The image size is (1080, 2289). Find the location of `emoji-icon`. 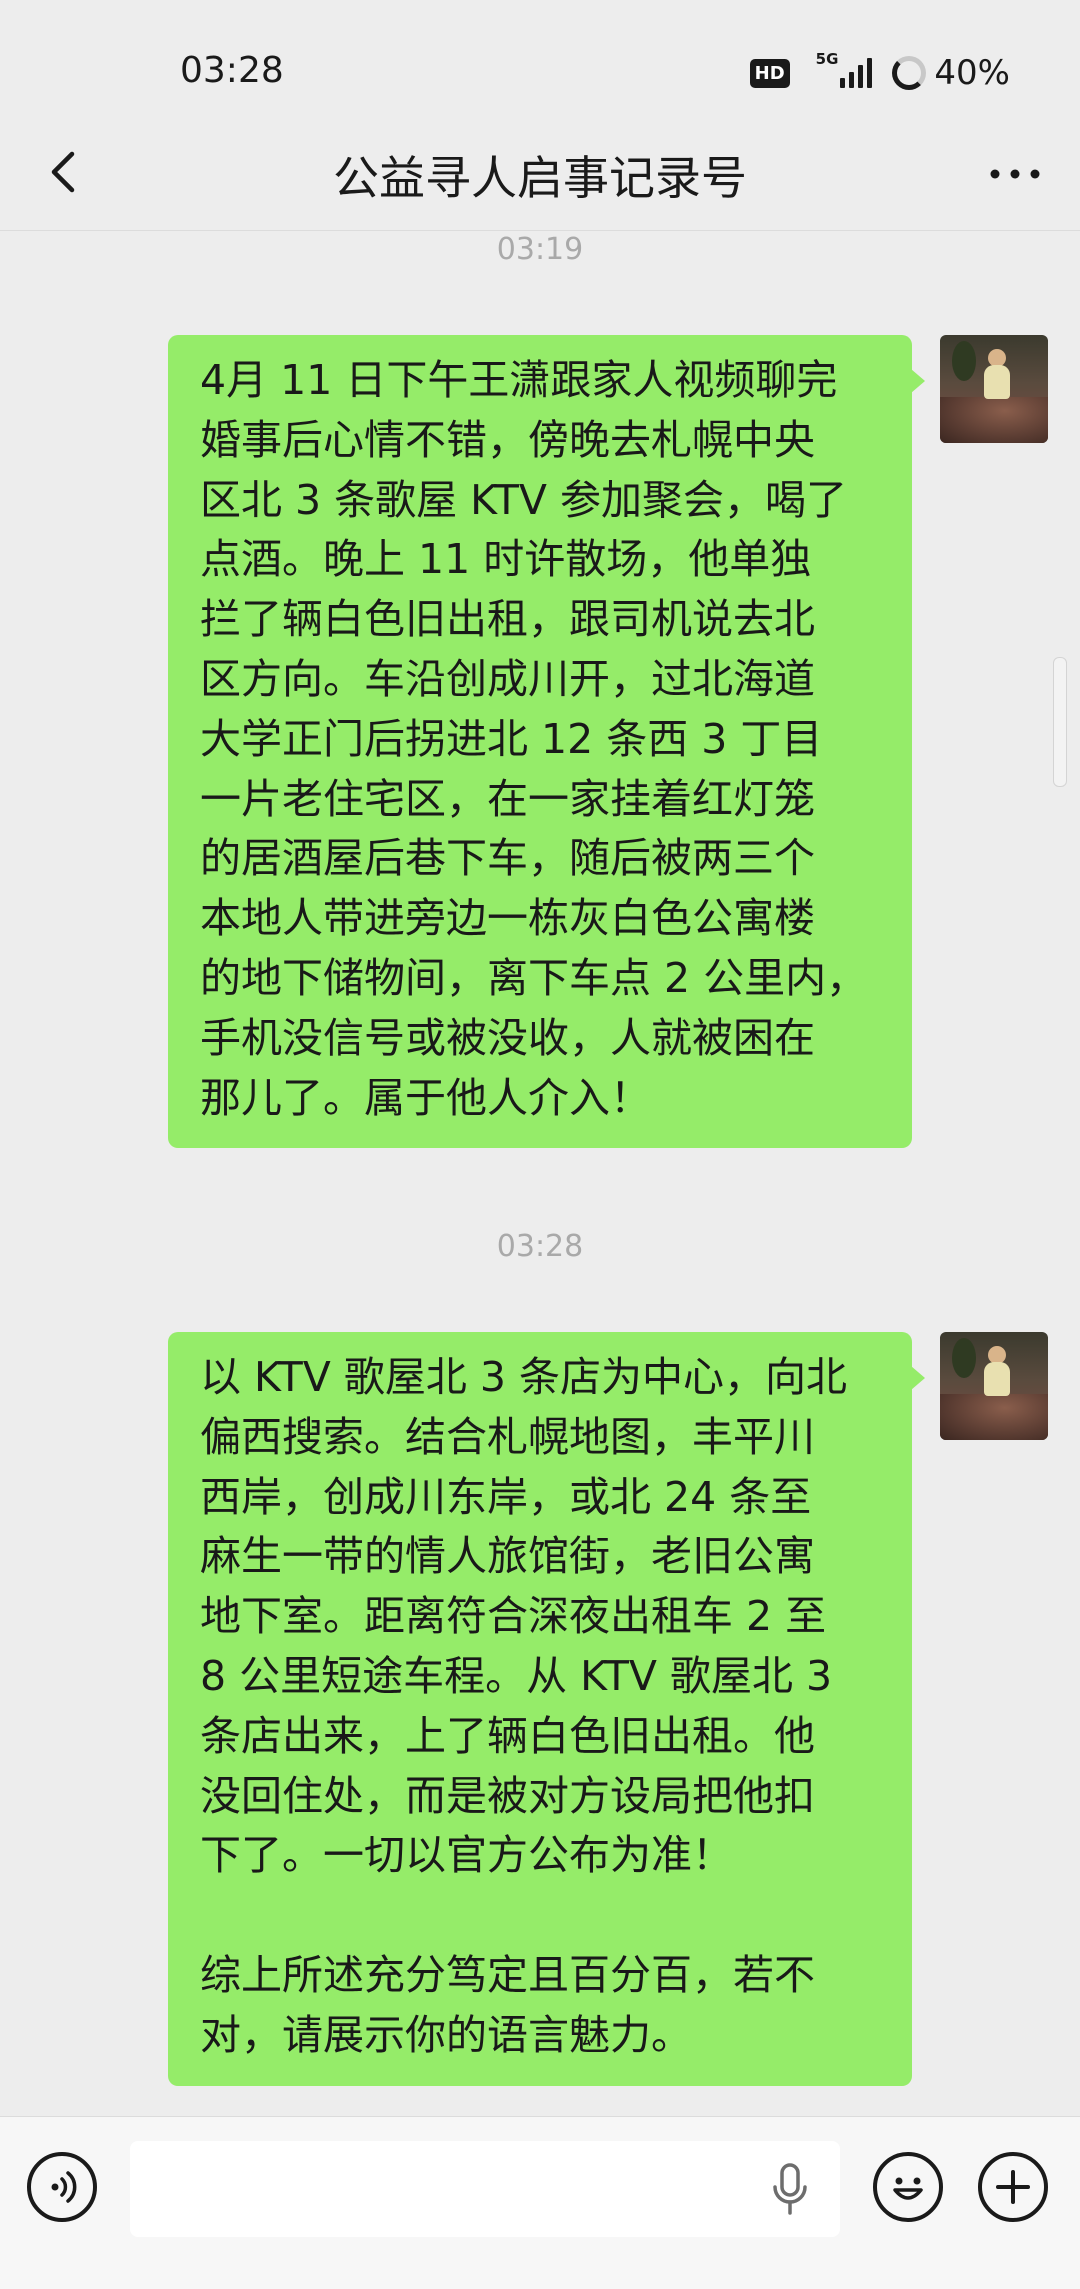

emoji-icon is located at coordinates (908, 2187).